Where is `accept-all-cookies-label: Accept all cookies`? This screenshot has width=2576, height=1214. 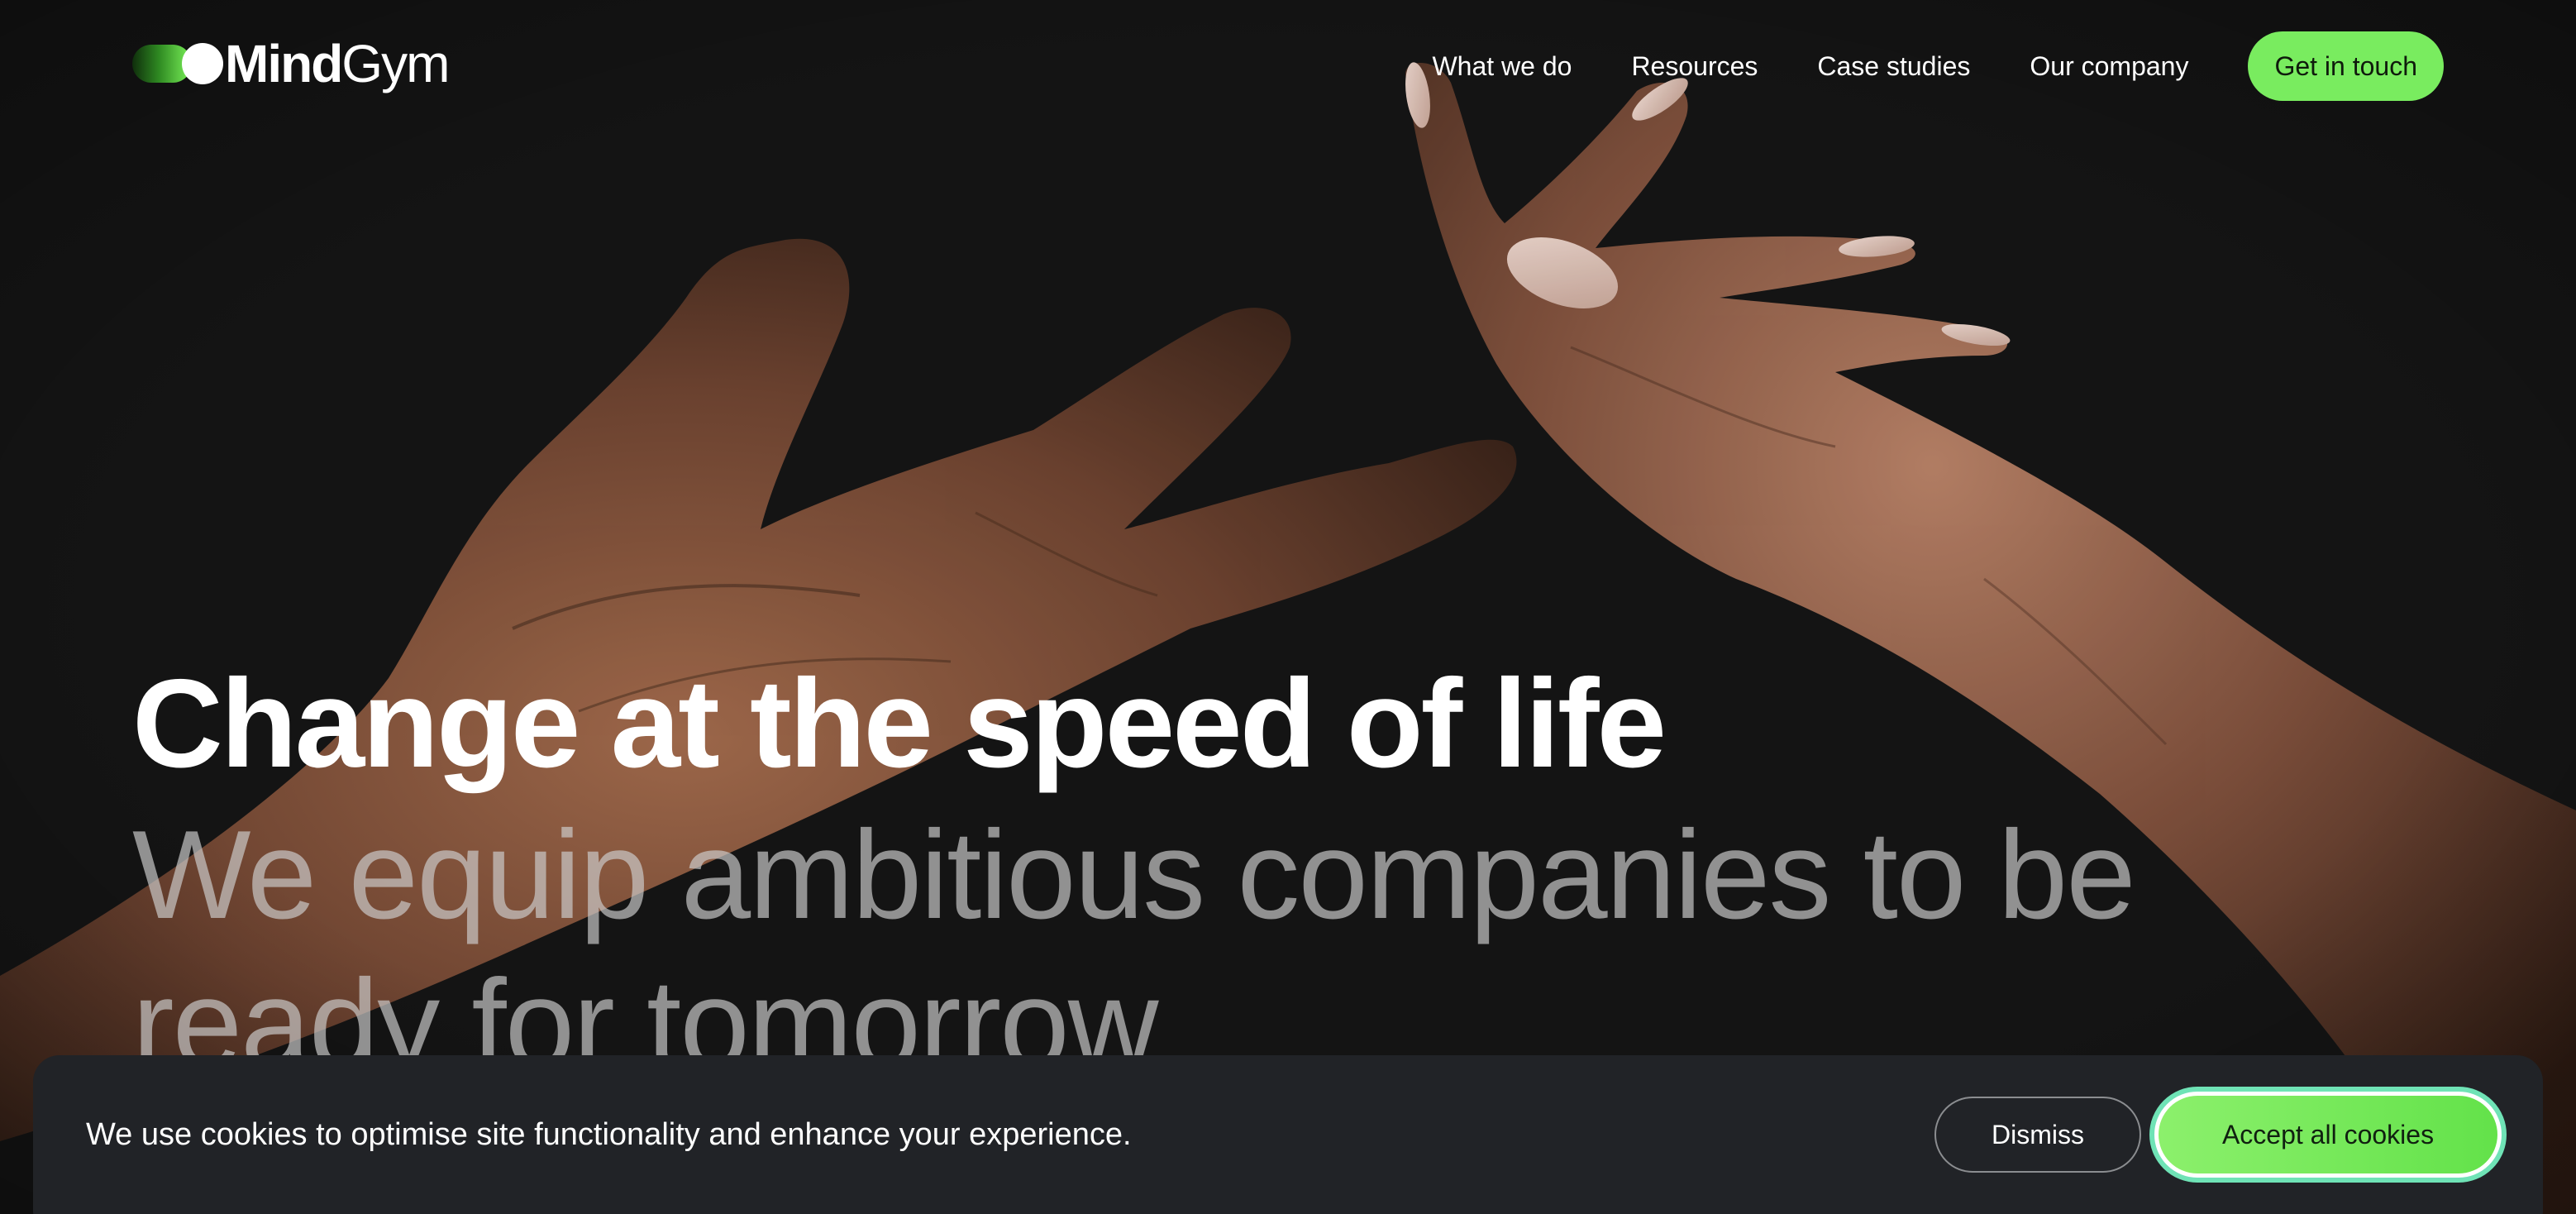 accept-all-cookies-label: Accept all cookies is located at coordinates (2328, 1135).